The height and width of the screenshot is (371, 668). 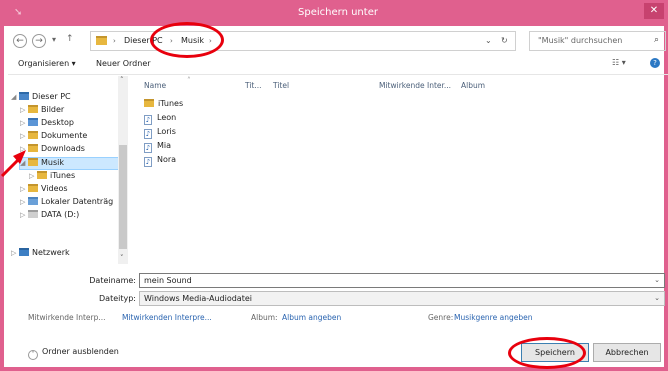 I want to click on hide-folders-button: ˄ Ordner ausblenden, so click(x=73, y=353).